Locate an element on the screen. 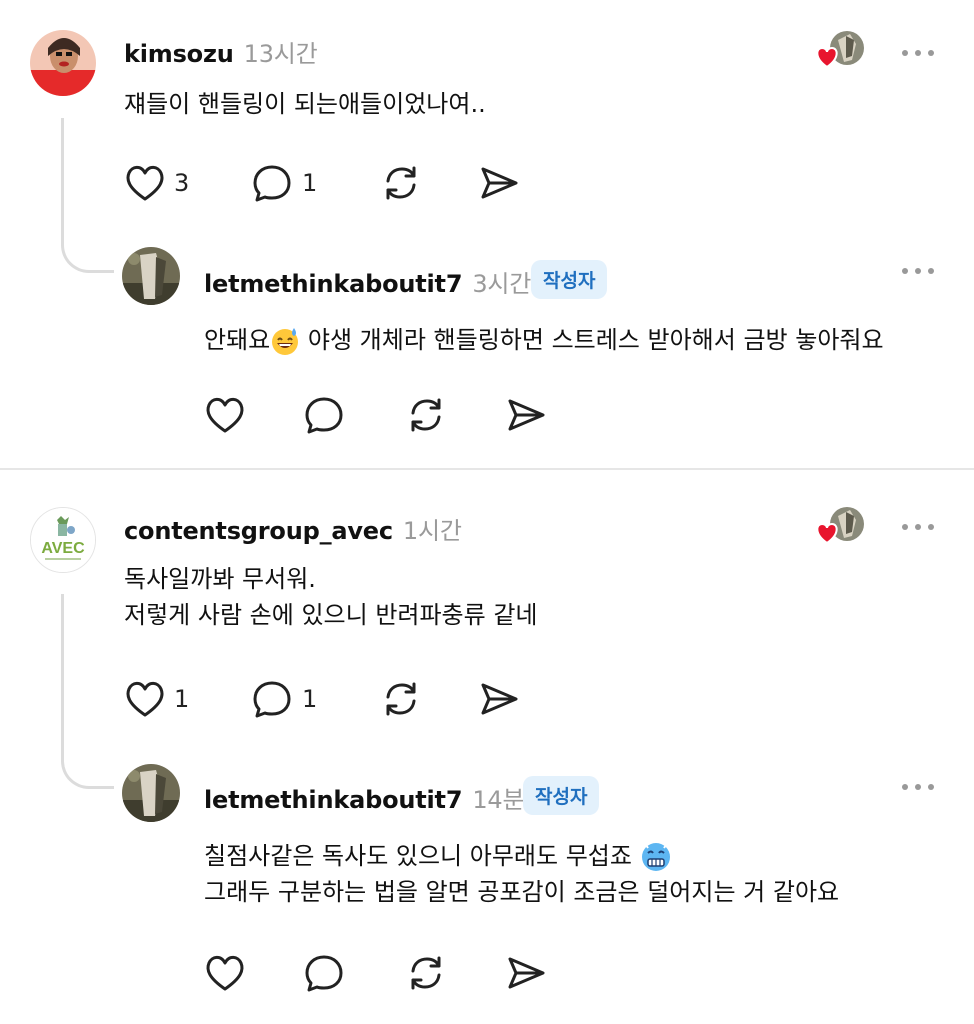 The height and width of the screenshot is (1024, 974). like-button: 1 is located at coordinates (156, 699).